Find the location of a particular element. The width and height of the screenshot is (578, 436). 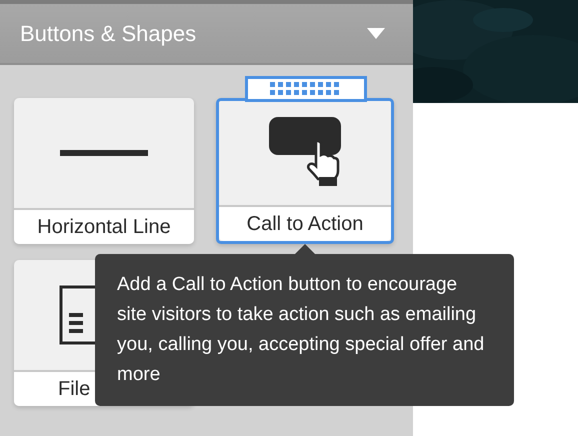

tile-label: Call to Action is located at coordinates (305, 223).